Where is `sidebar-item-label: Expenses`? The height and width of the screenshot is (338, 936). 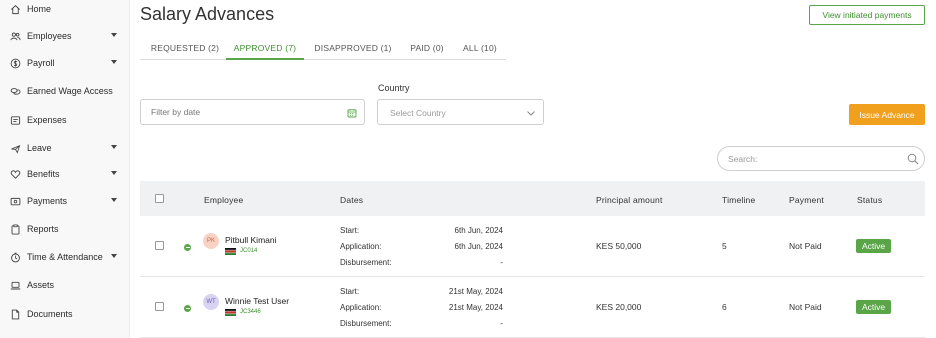
sidebar-item-label: Expenses is located at coordinates (47, 120).